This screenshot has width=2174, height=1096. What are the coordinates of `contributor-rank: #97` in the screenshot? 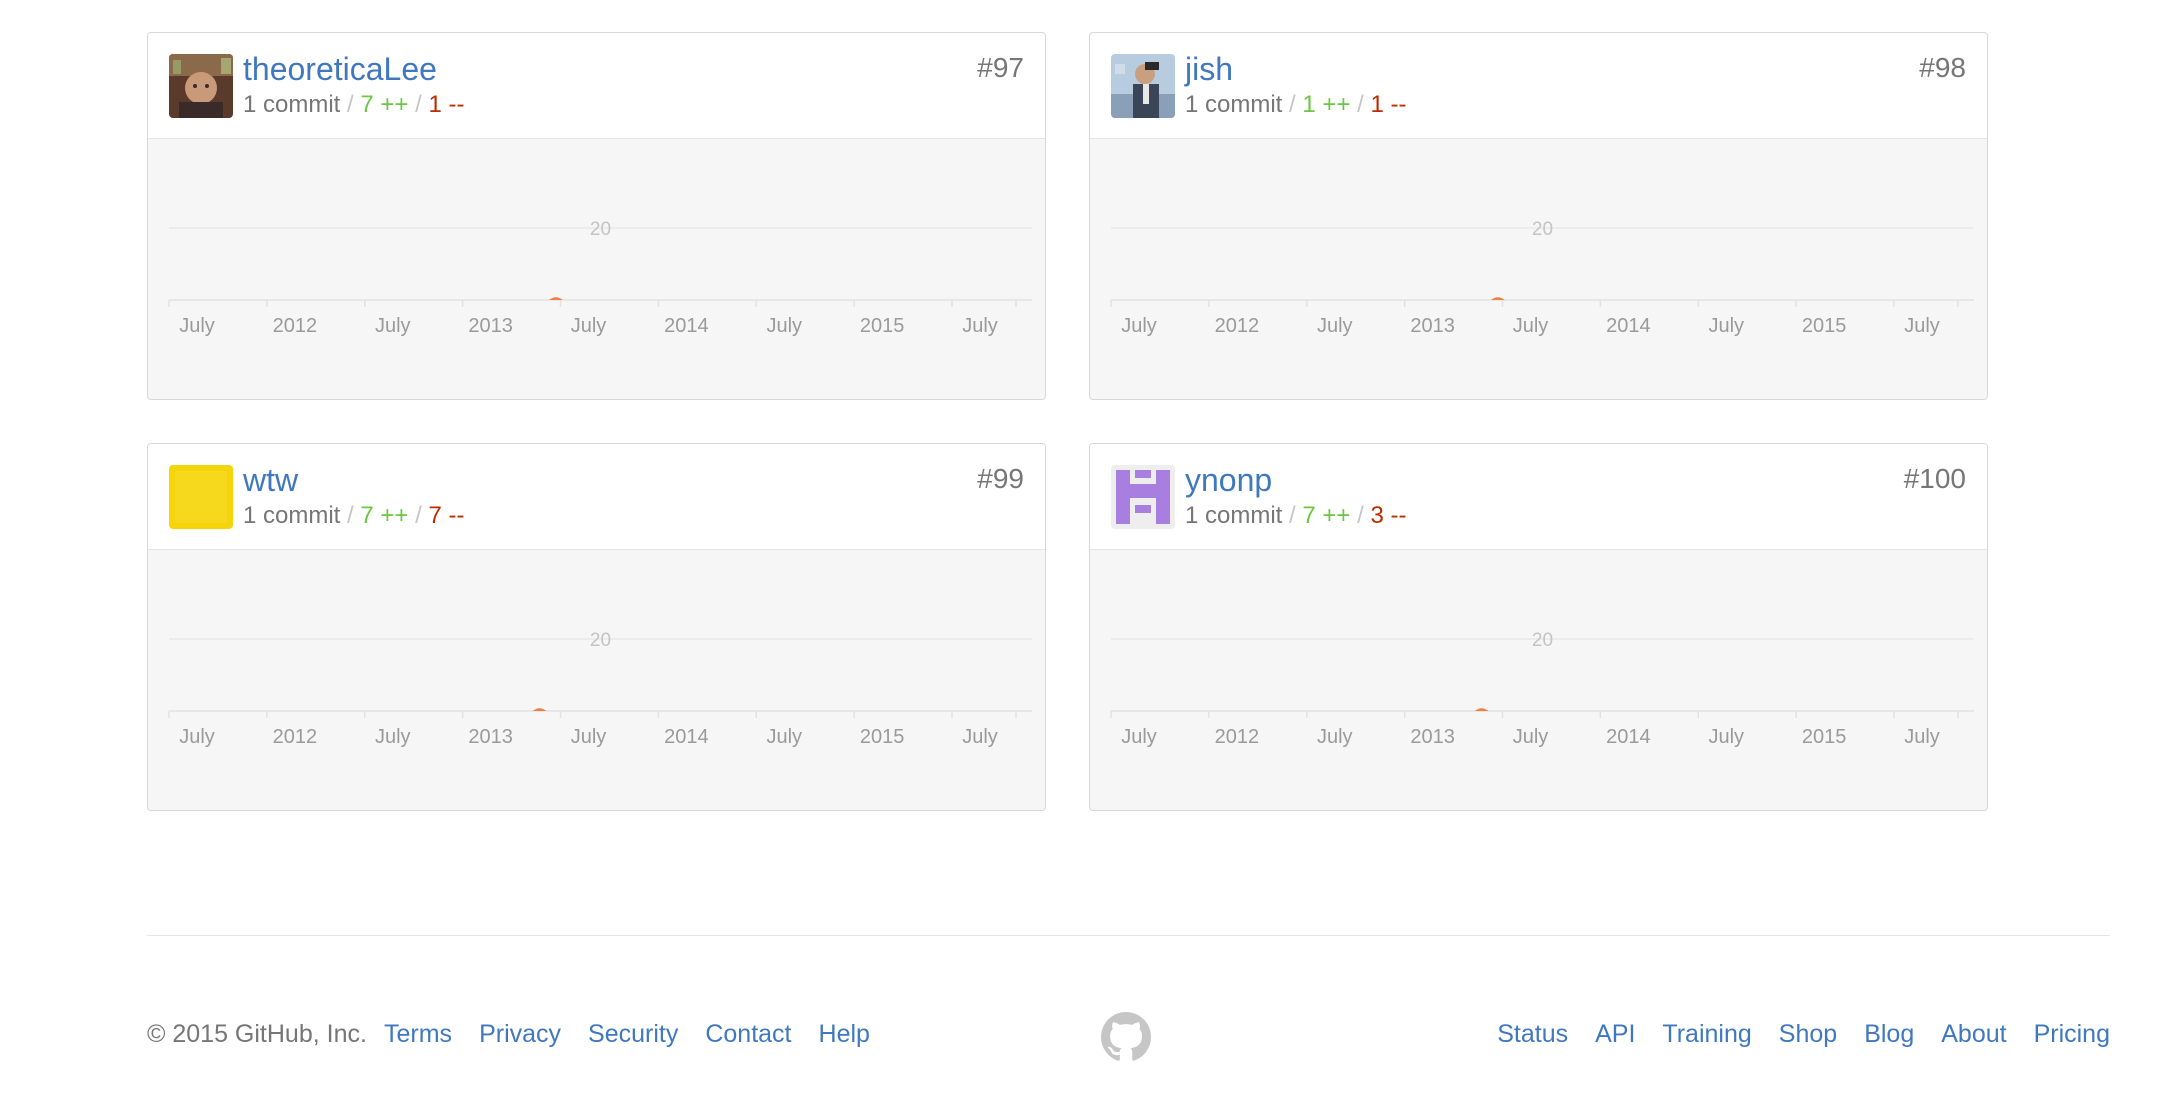 It's located at (1000, 67).